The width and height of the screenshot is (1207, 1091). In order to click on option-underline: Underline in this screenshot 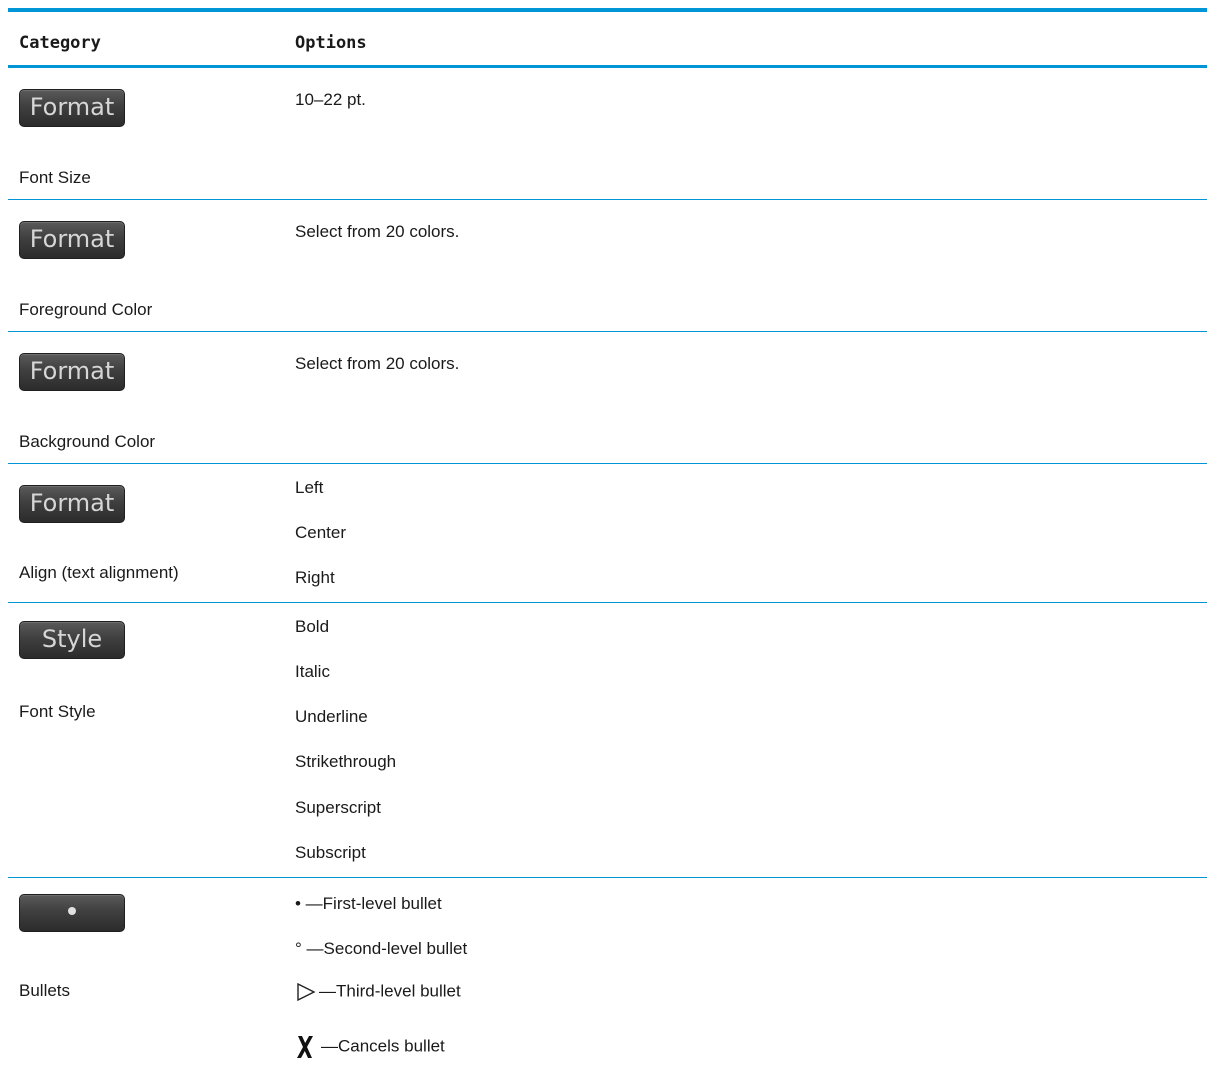, I will do `click(331, 716)`.